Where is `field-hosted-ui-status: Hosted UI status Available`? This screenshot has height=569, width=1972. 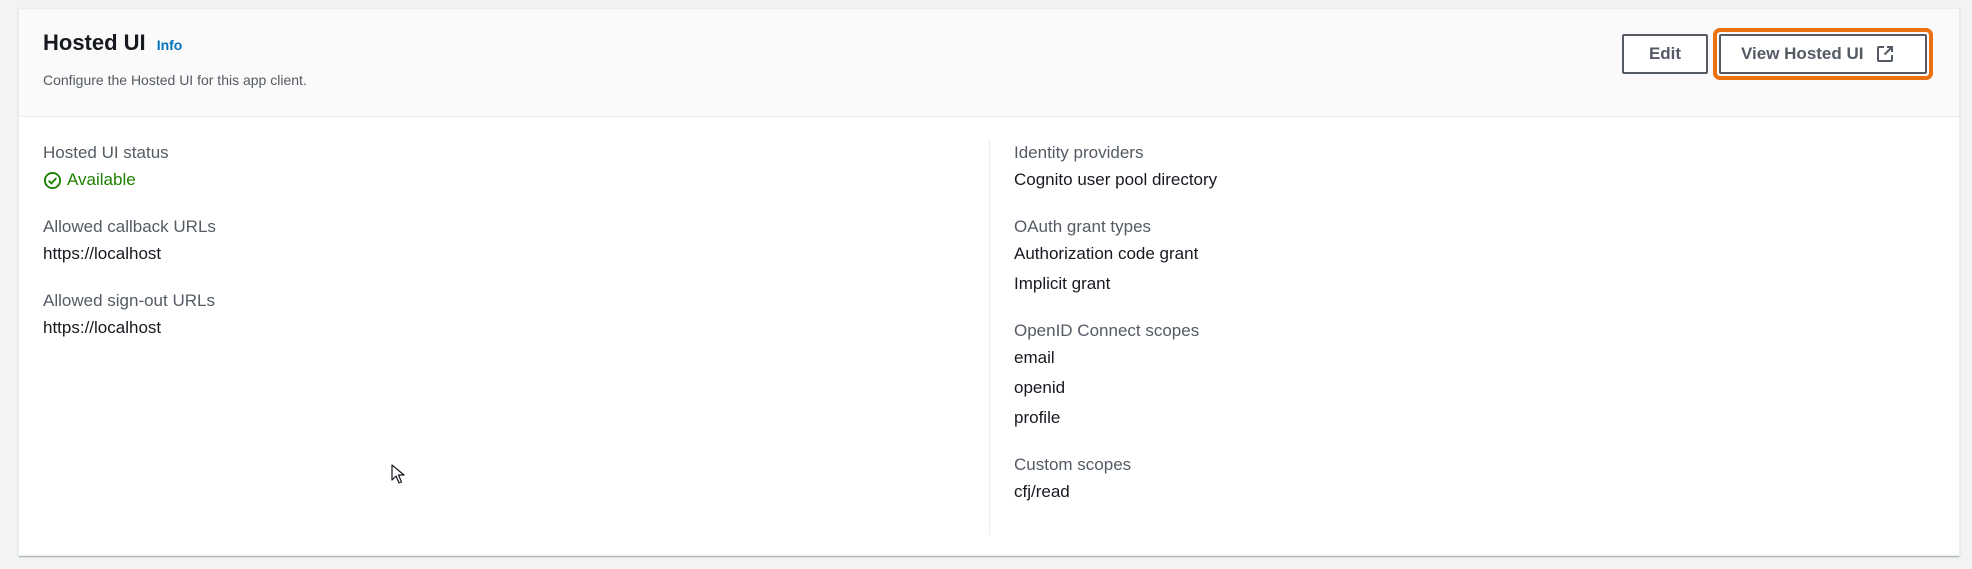
field-hosted-ui-status: Hosted UI status Available is located at coordinates (129, 168).